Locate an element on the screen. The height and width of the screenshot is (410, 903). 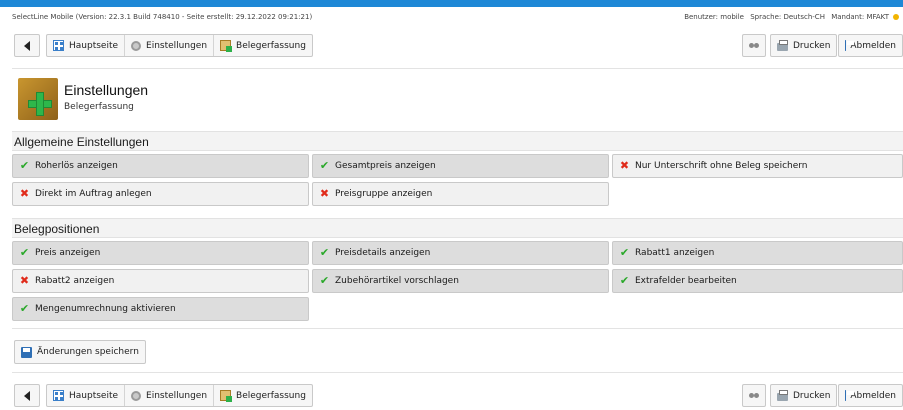
option-zubehoerartikel: ✔ Zubehörartikel vorschlagen is located at coordinates (460, 281).